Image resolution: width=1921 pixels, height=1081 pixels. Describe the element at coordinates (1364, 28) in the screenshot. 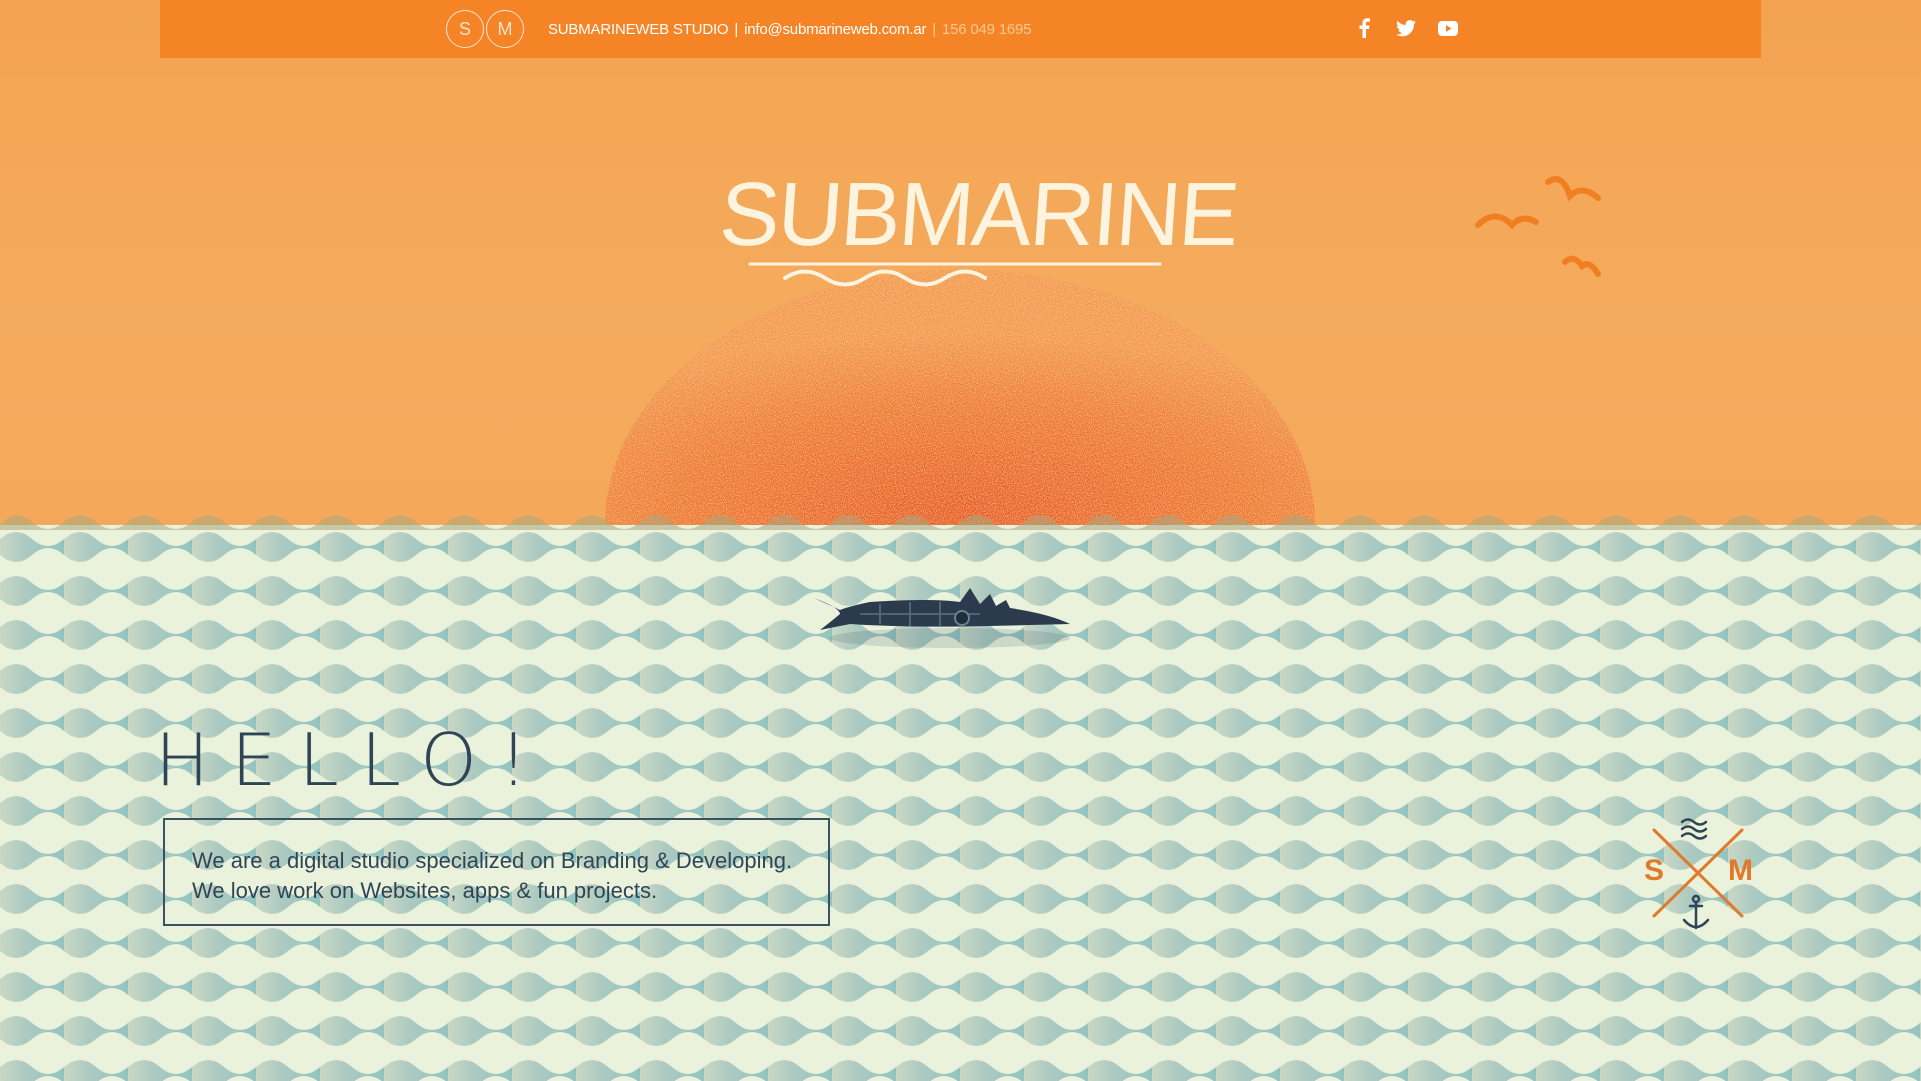

I see `facebook-icon` at that location.